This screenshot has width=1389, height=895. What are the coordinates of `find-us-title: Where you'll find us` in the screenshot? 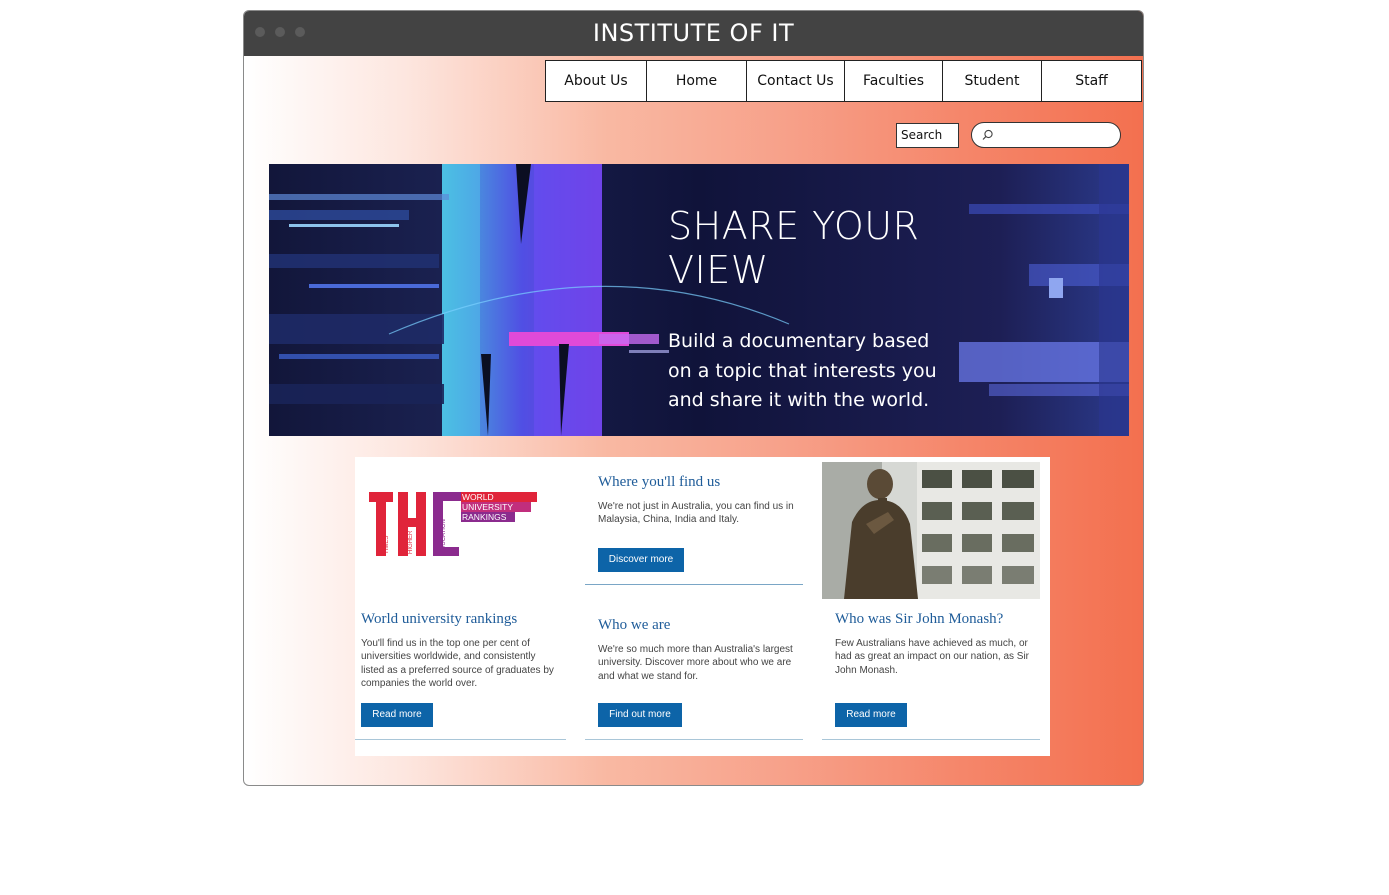 It's located at (659, 482).